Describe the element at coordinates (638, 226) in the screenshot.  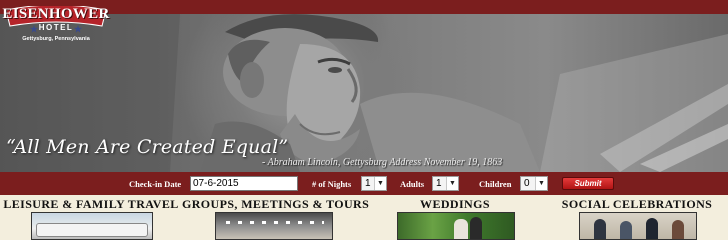
I see `social-photo` at that location.